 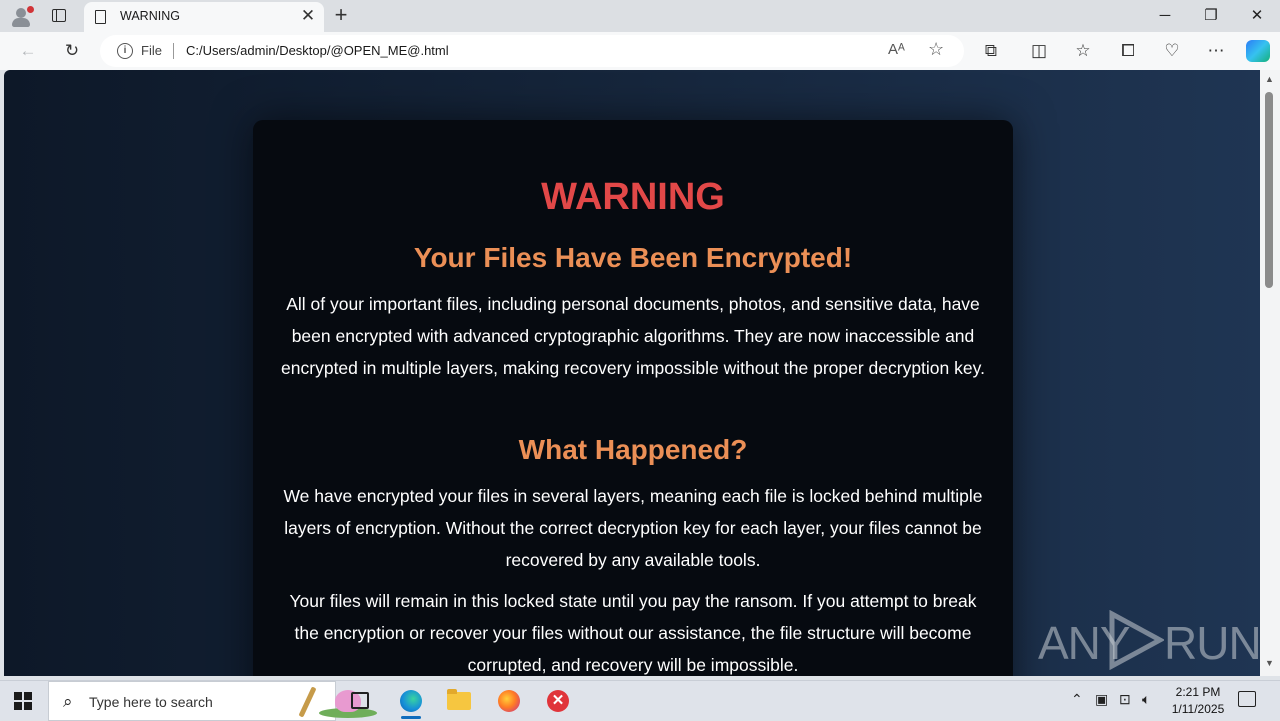 What do you see at coordinates (125, 51) in the screenshot?
I see `info-icon: i` at bounding box center [125, 51].